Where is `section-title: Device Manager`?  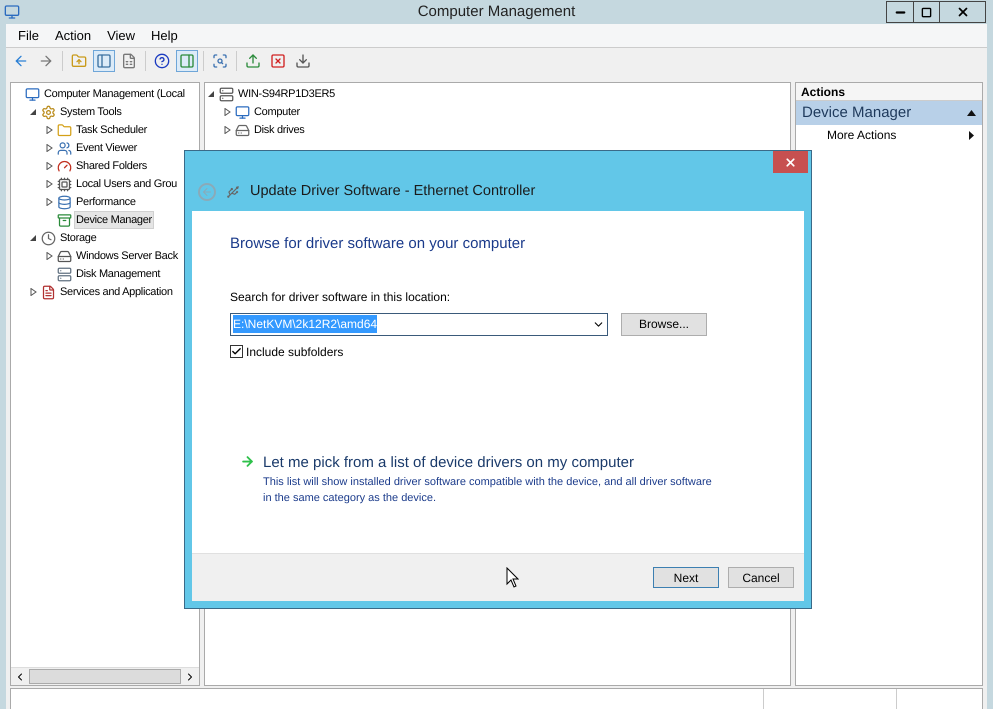 section-title: Device Manager is located at coordinates (857, 112).